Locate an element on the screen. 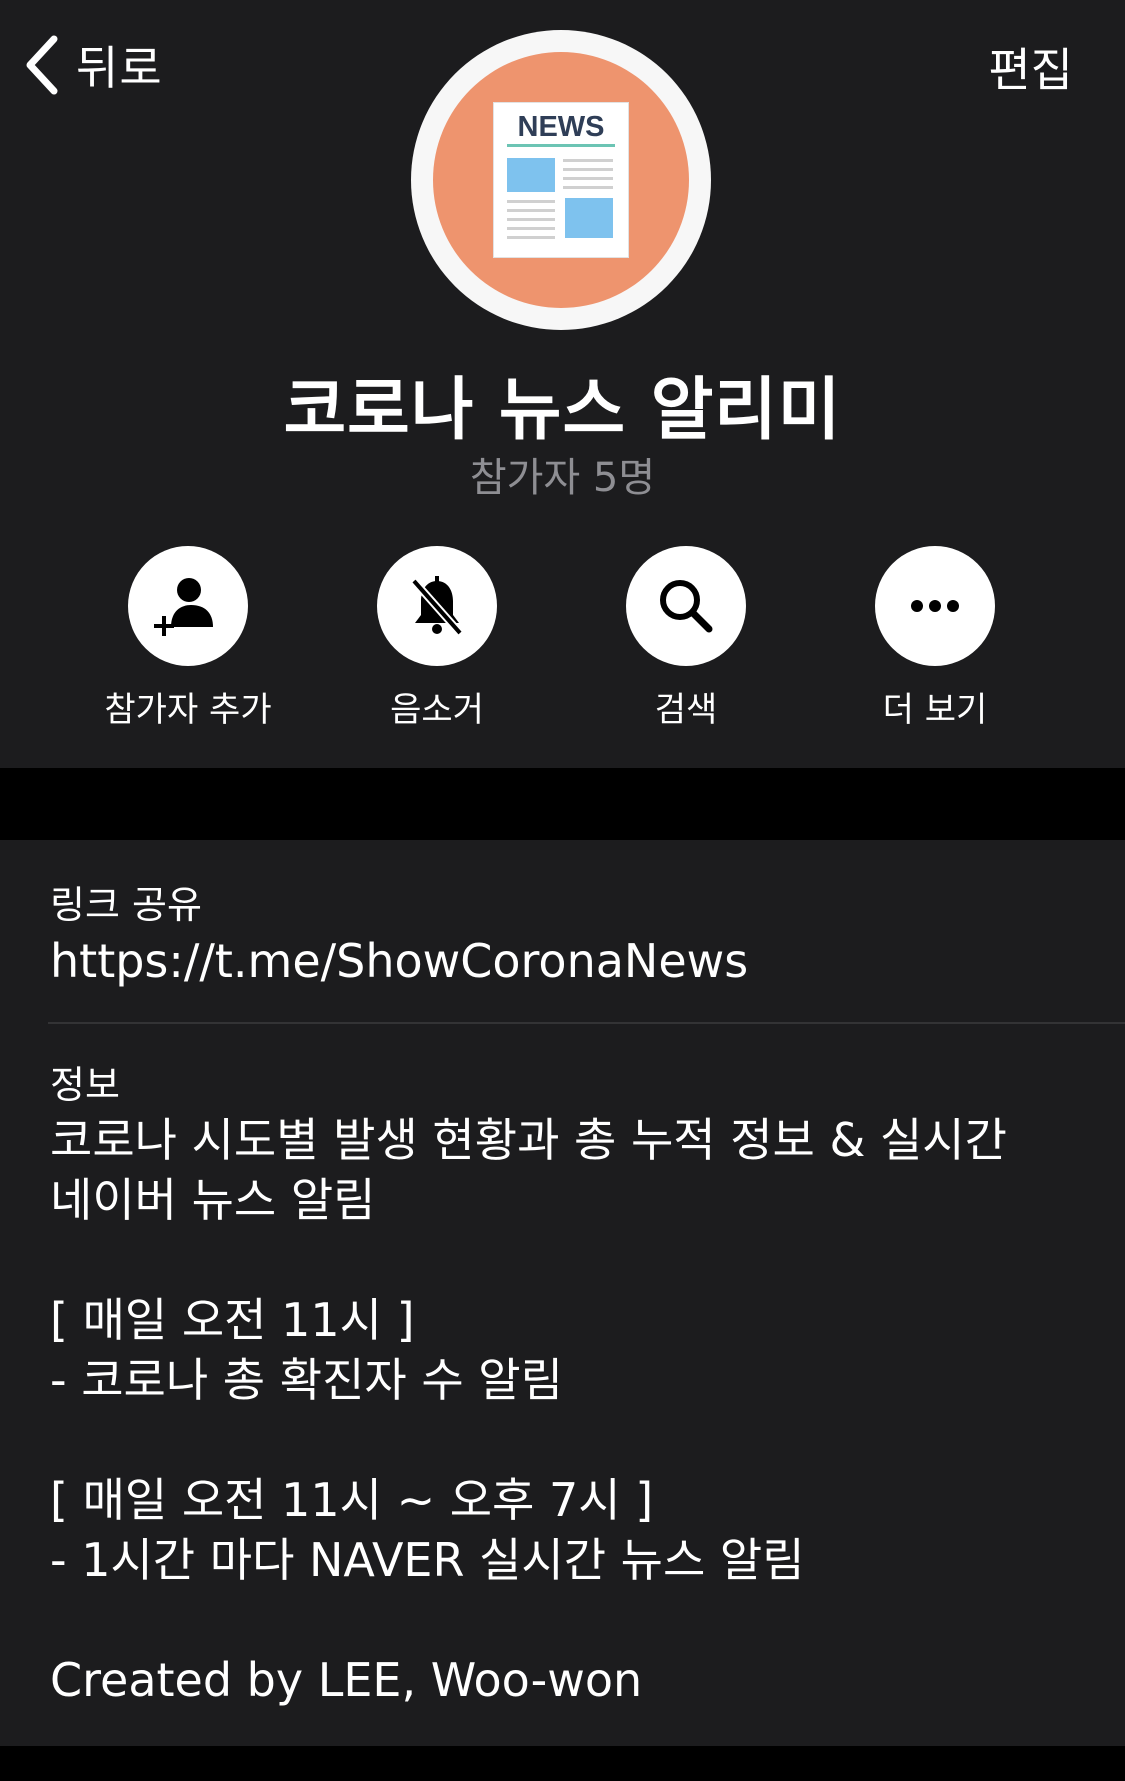 Image resolution: width=1125 pixels, height=1781 pixels. search-button: 검색 is located at coordinates (686, 638).